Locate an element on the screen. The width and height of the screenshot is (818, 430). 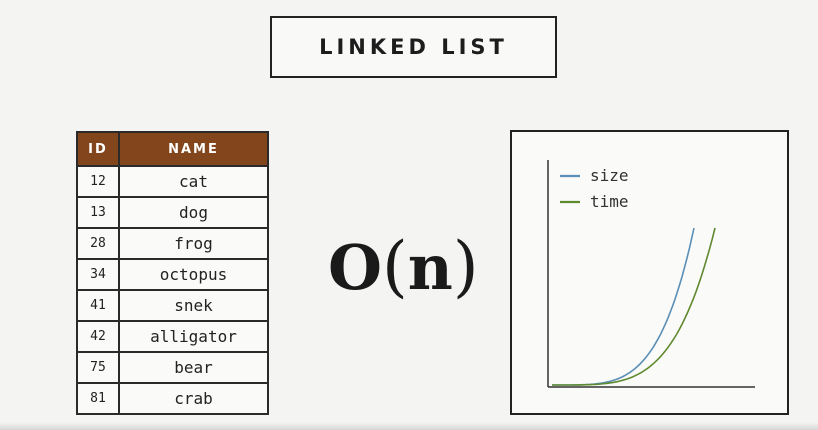
cell-name: octopus is located at coordinates (193, 274).